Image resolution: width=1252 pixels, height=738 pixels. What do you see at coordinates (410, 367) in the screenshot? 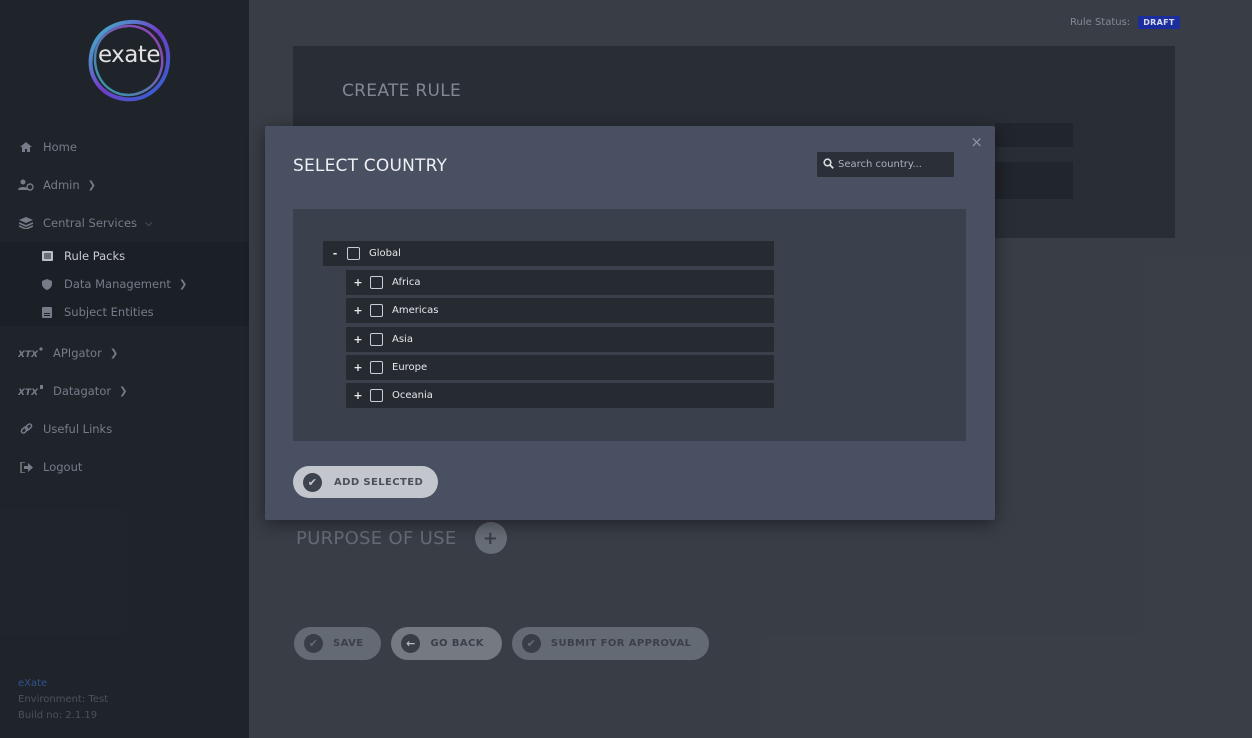
I see `tree-row-label: Europe` at bounding box center [410, 367].